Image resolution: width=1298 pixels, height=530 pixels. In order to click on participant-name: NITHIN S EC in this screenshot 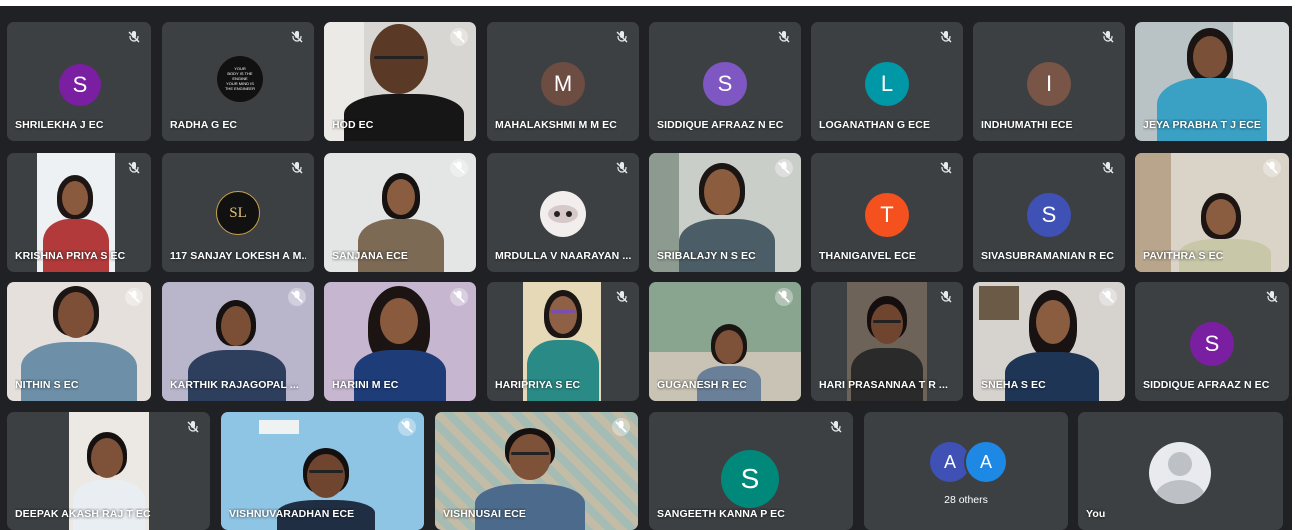, I will do `click(47, 385)`.